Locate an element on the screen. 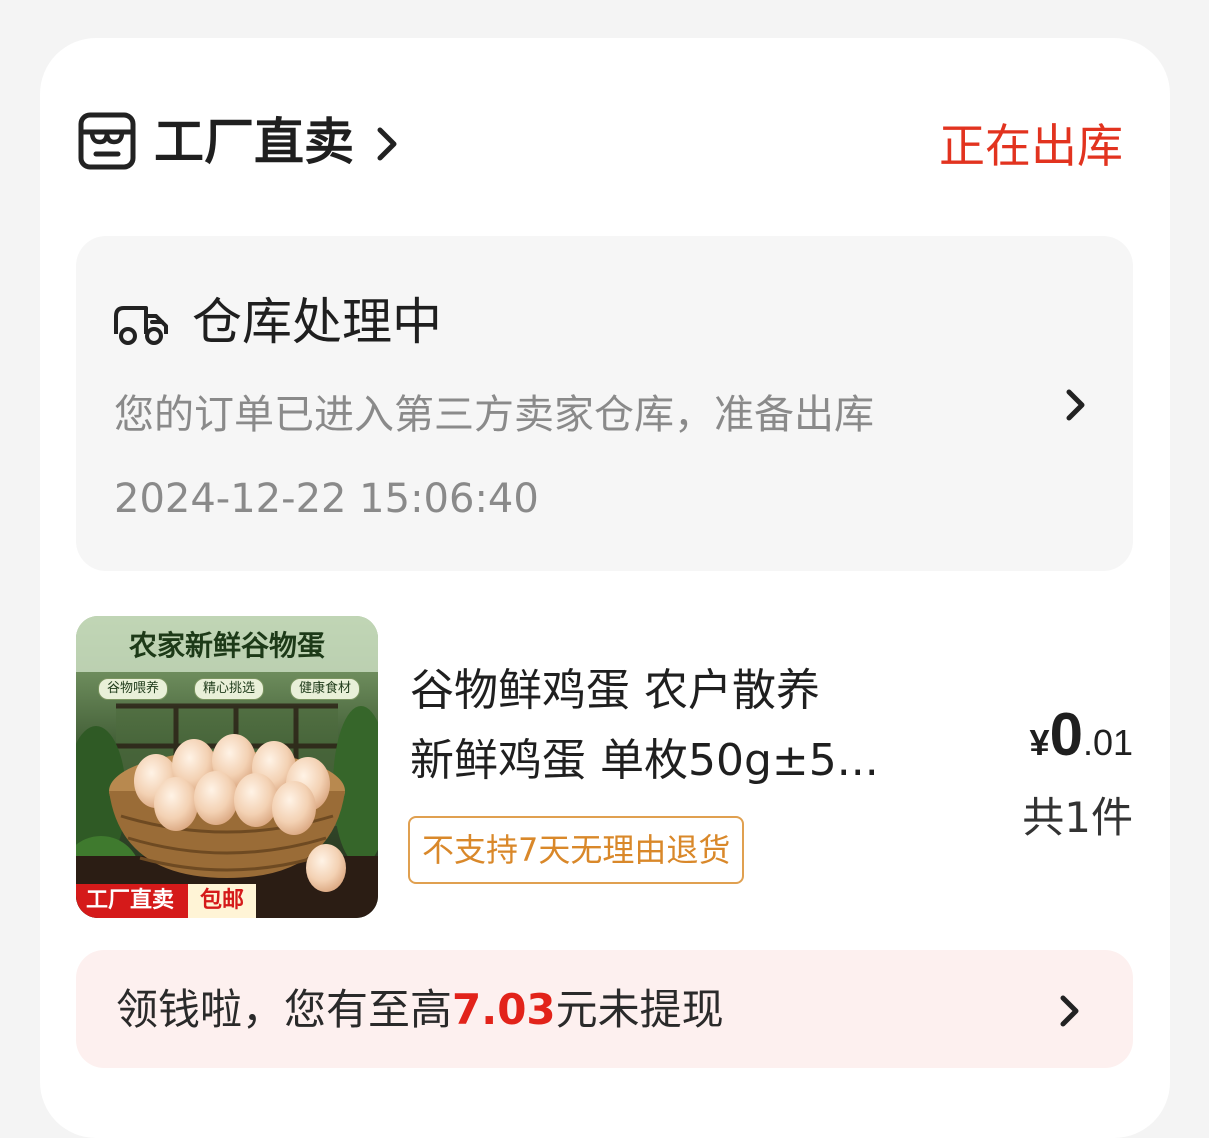 The height and width of the screenshot is (1138, 1209). cash-reward-text: 领钱啦，您有至高7.03元未提现 is located at coordinates (420, 1010).